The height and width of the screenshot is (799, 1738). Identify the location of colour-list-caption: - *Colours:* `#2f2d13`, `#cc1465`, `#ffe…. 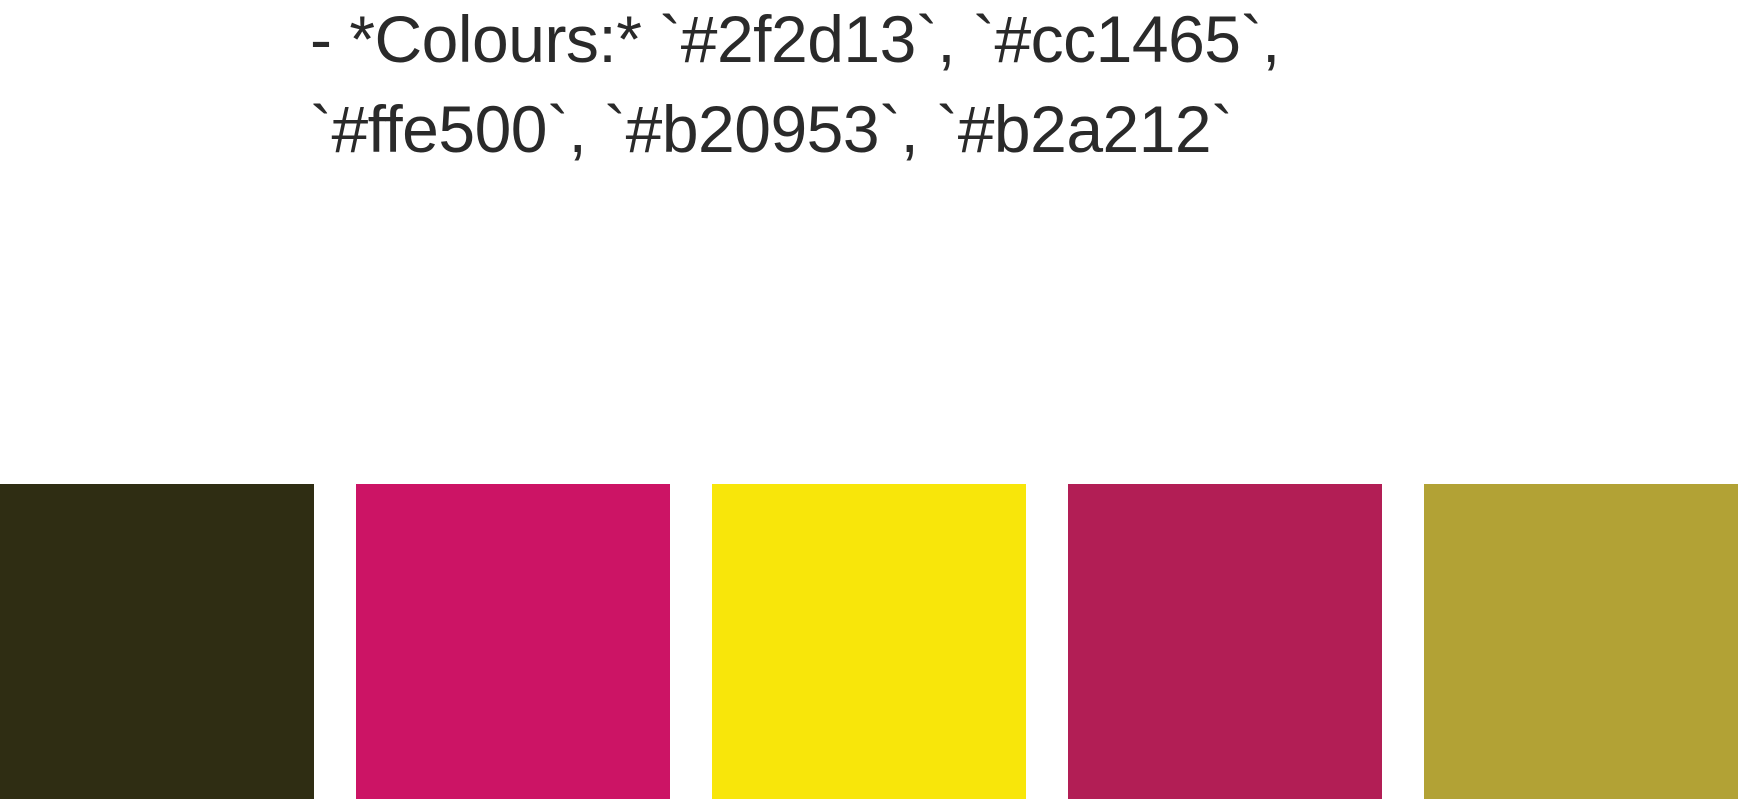
(795, 84).